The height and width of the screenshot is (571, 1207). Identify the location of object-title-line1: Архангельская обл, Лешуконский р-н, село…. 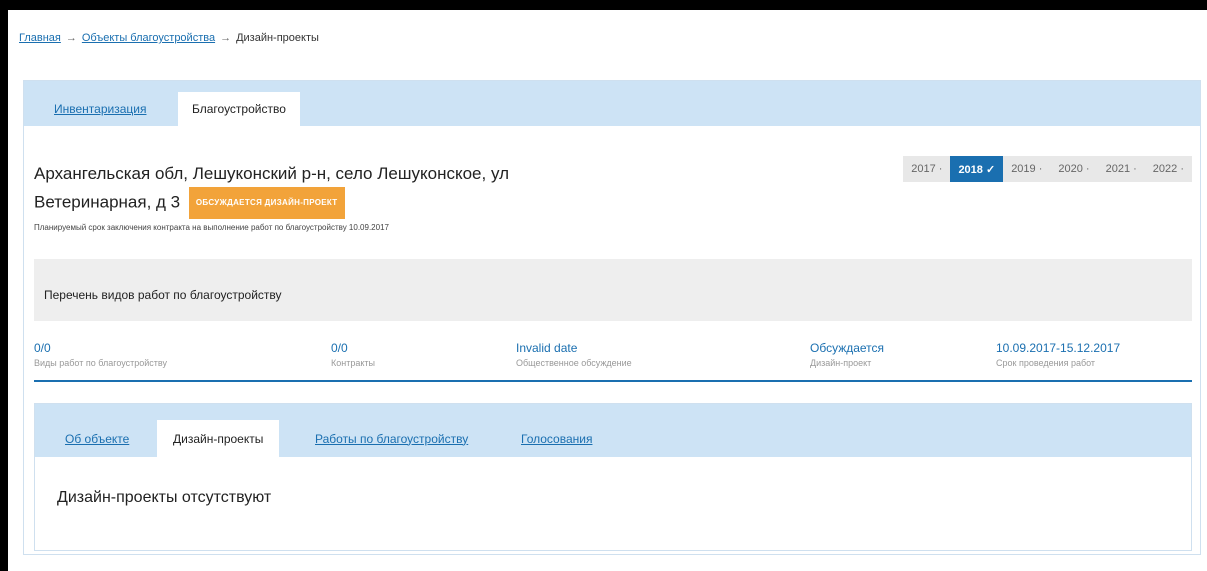
(271, 173).